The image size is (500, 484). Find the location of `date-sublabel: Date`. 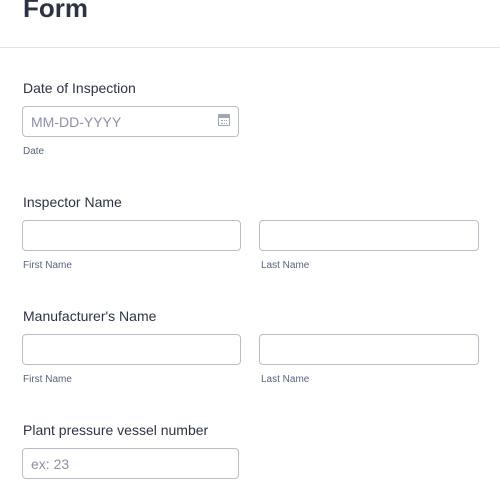

date-sublabel: Date is located at coordinates (34, 151).